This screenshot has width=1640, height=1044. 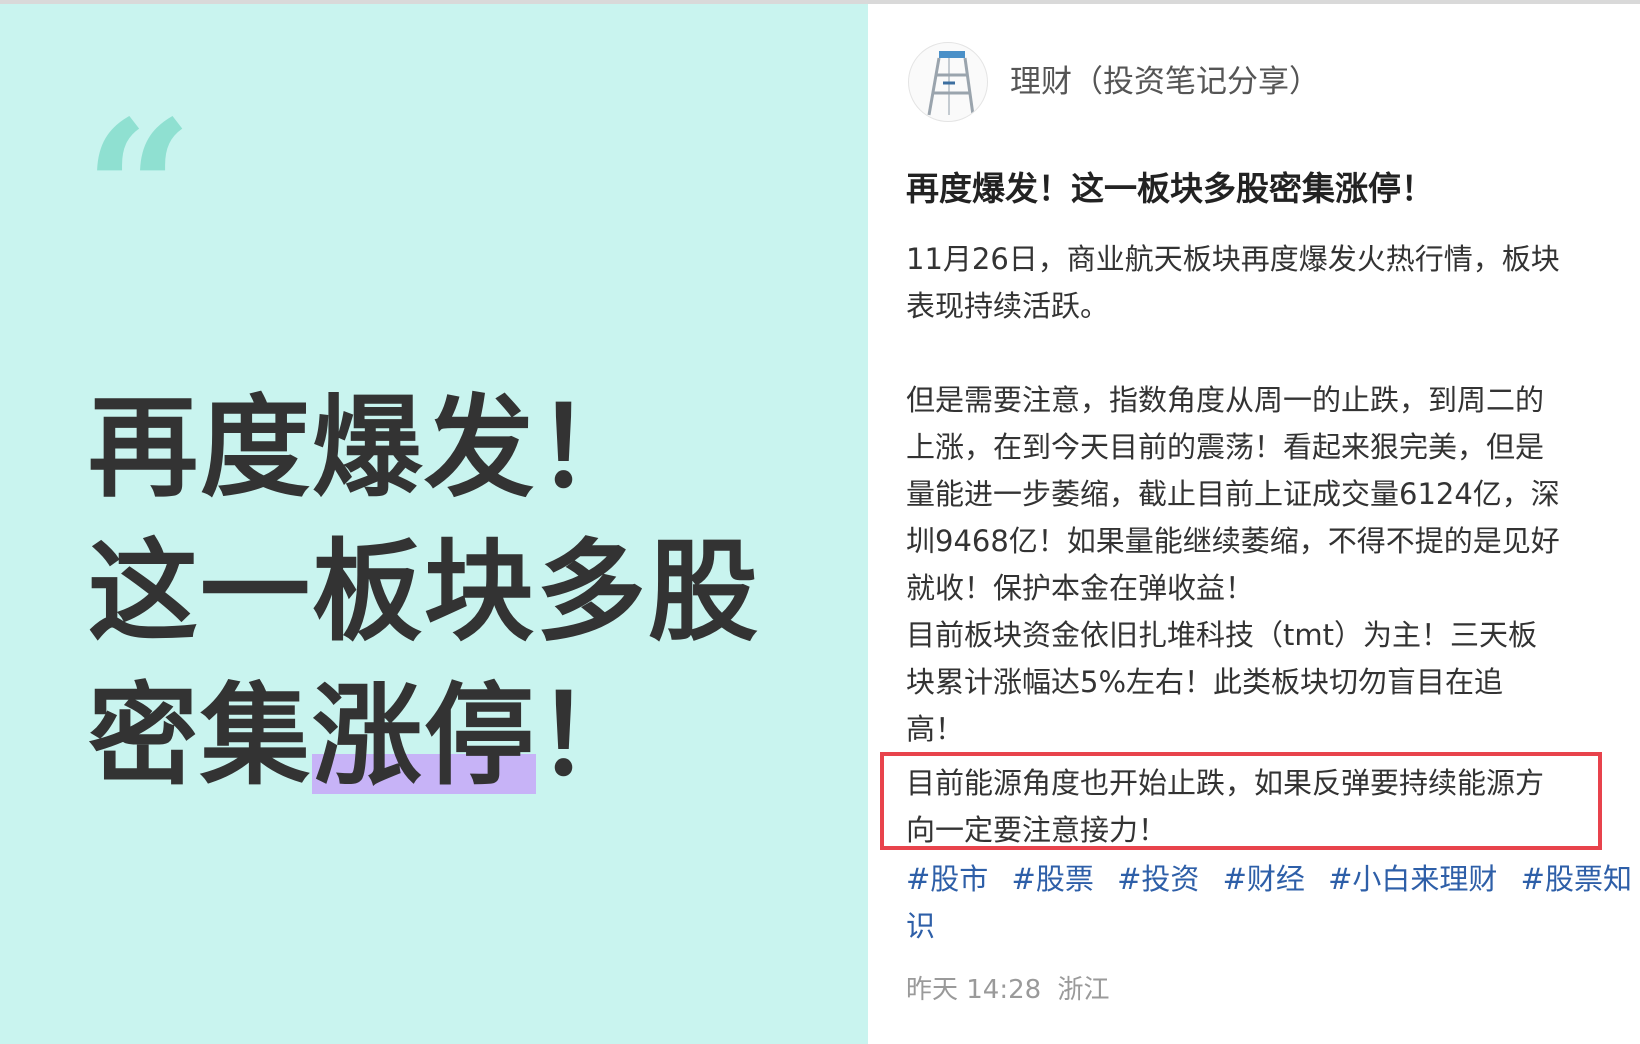 What do you see at coordinates (1233, 259) in the screenshot?
I see `body-line: 11月26日，商业航天板块再度爆发火热行情，板块` at bounding box center [1233, 259].